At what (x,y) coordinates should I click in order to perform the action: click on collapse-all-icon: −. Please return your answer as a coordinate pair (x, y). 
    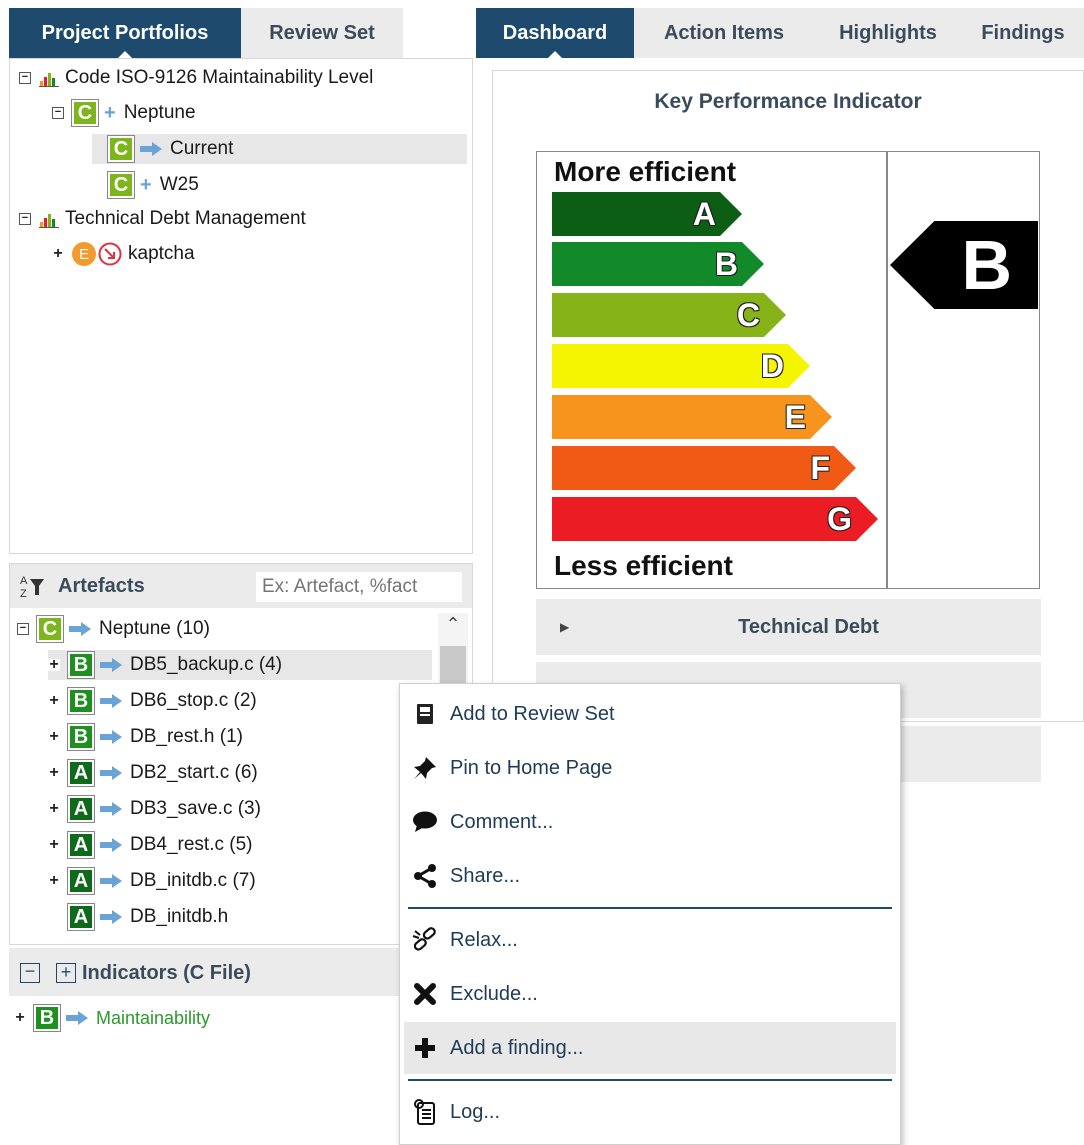
    Looking at the image, I should click on (30, 972).